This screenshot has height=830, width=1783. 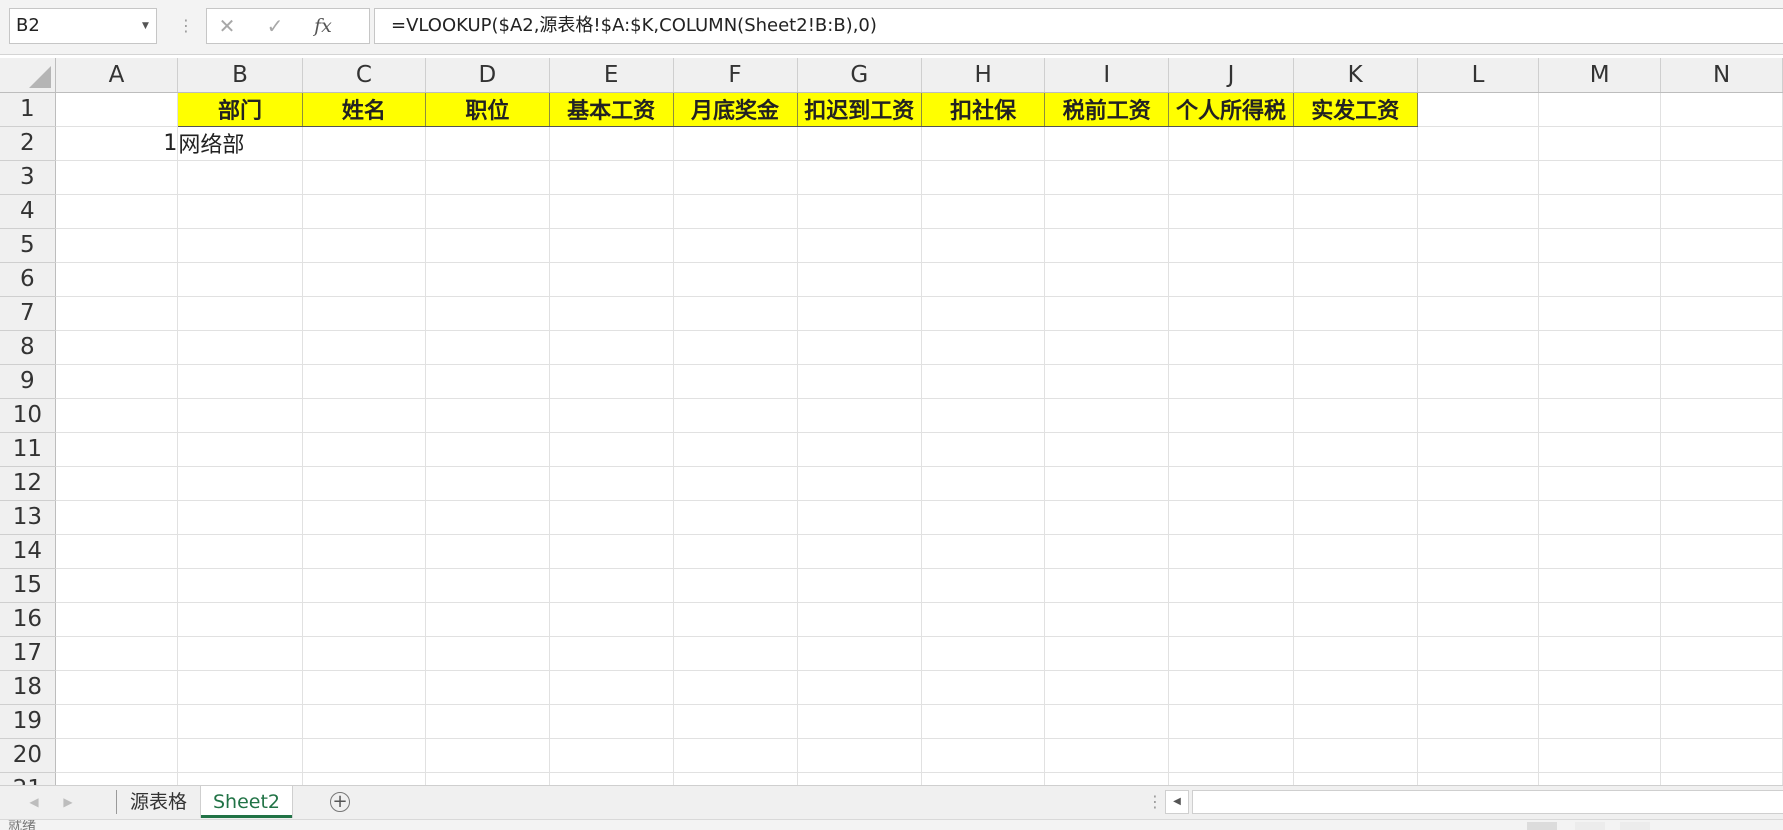 I want to click on cell-i21, so click(x=1107, y=778).